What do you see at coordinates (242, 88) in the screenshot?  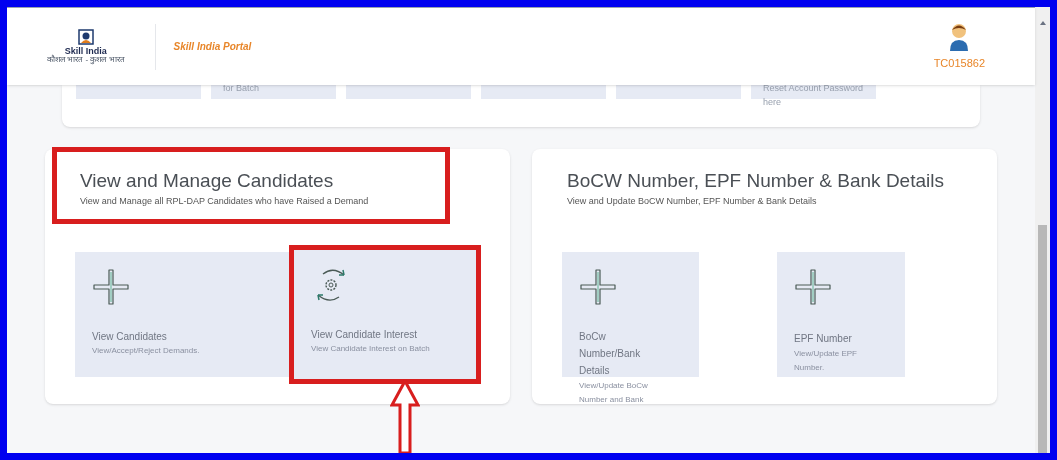 I see `tile-text: for Batch` at bounding box center [242, 88].